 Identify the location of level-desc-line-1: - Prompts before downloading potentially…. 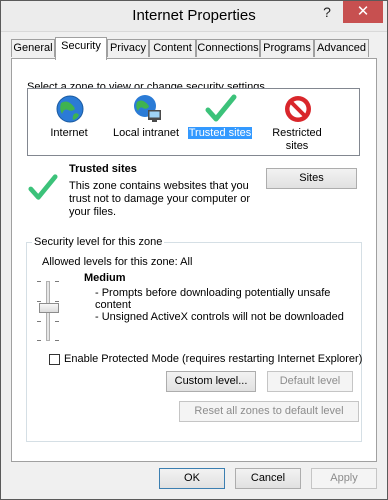
(213, 293).